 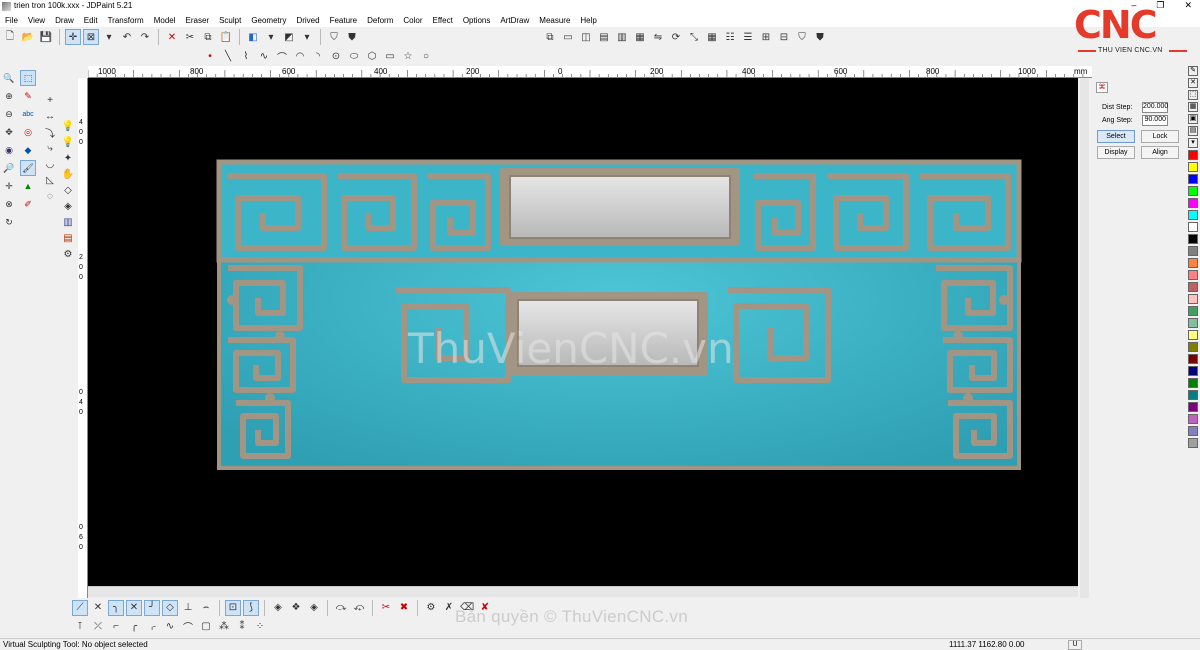 What do you see at coordinates (784, 37) in the screenshot?
I see `ungroup-icon: ⊟` at bounding box center [784, 37].